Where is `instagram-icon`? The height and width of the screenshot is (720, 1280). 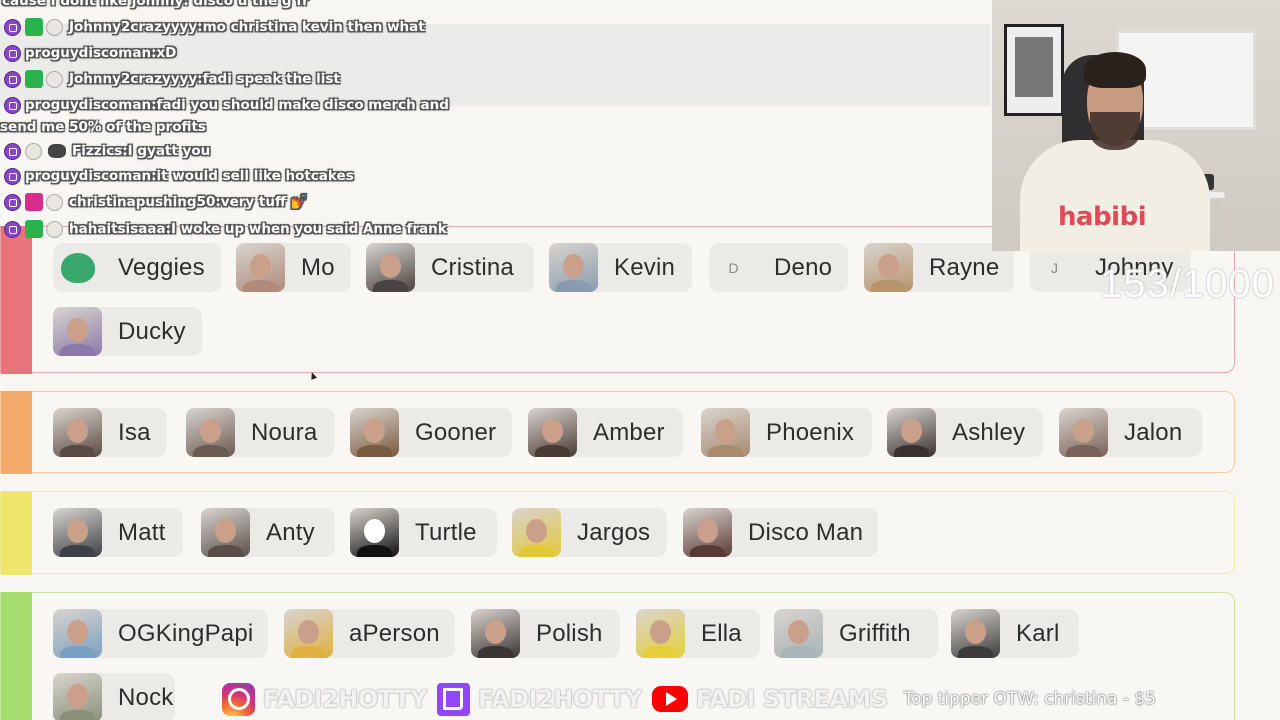
instagram-icon is located at coordinates (238, 699).